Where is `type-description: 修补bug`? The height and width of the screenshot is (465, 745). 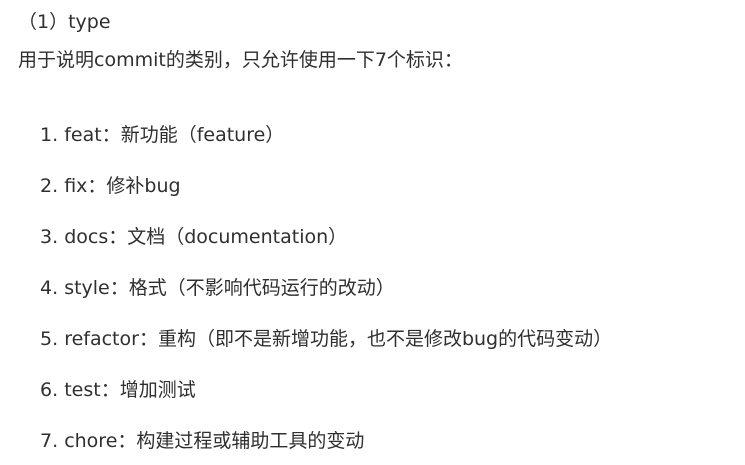
type-description: 修补bug is located at coordinates (143, 186).